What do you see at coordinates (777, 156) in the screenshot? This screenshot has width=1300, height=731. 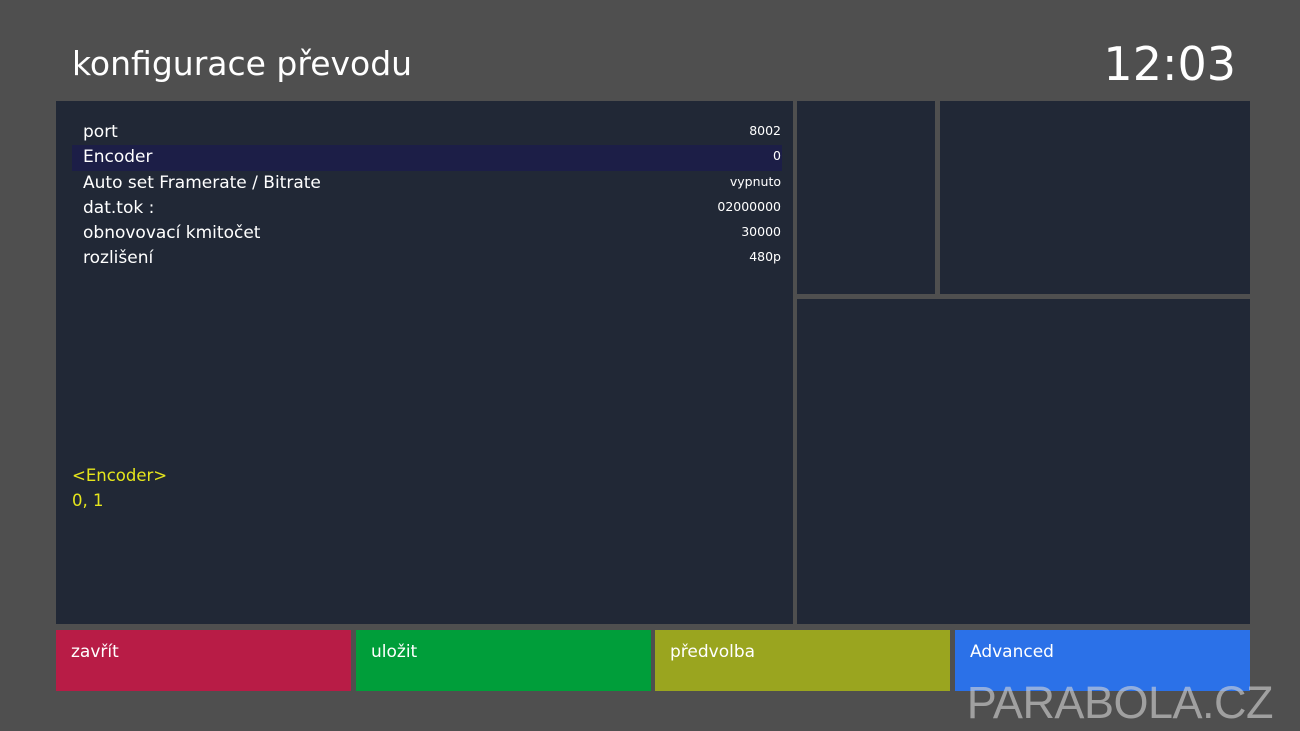 I see `setting-value: 0` at bounding box center [777, 156].